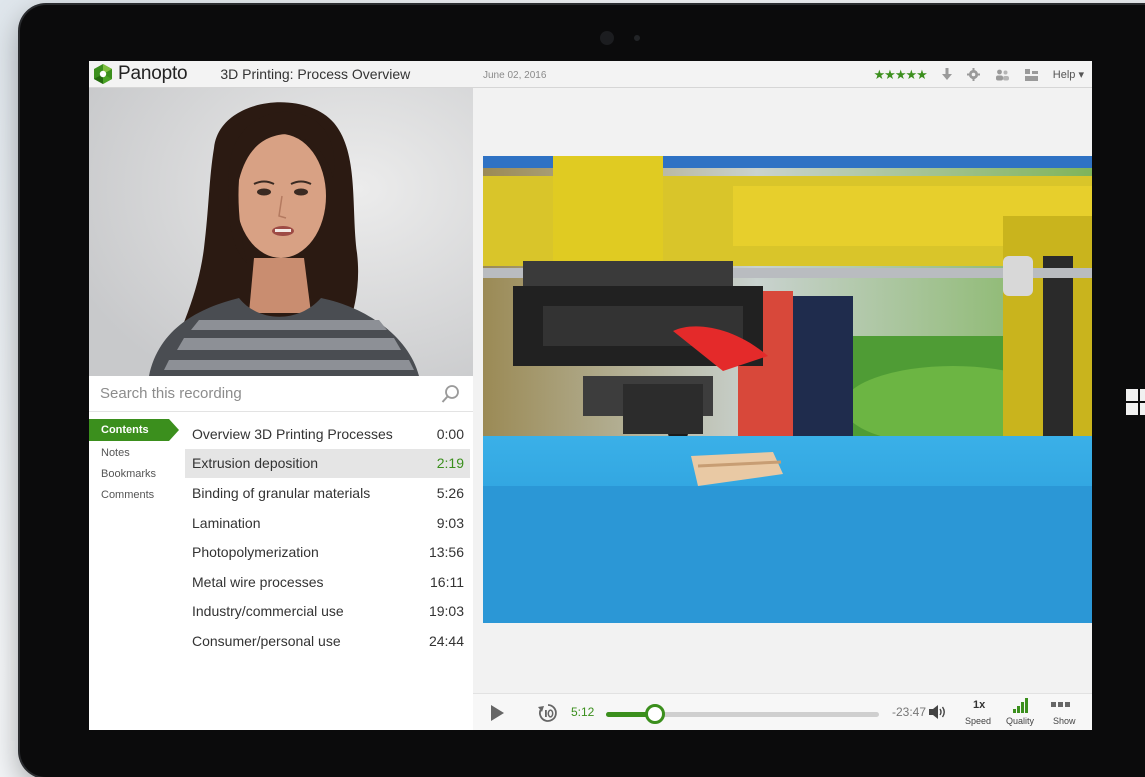  I want to click on contents-item: Industry/commercial use 19:03, so click(327, 612).